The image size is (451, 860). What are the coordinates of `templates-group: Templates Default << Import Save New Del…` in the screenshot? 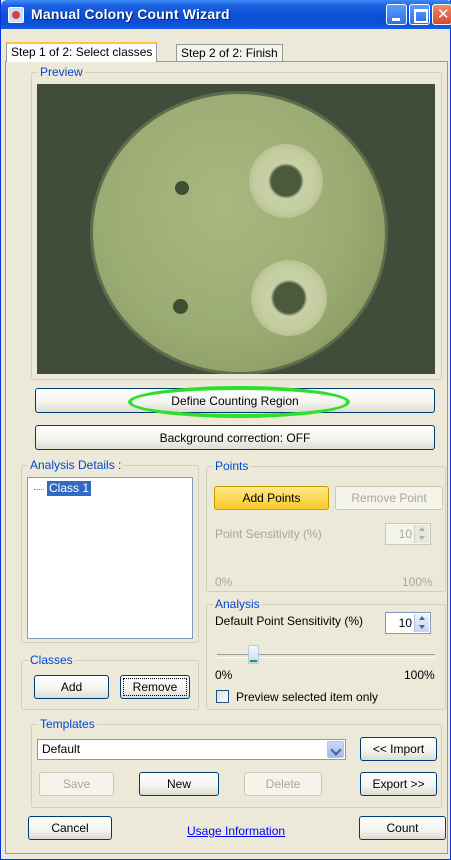 It's located at (236, 762).